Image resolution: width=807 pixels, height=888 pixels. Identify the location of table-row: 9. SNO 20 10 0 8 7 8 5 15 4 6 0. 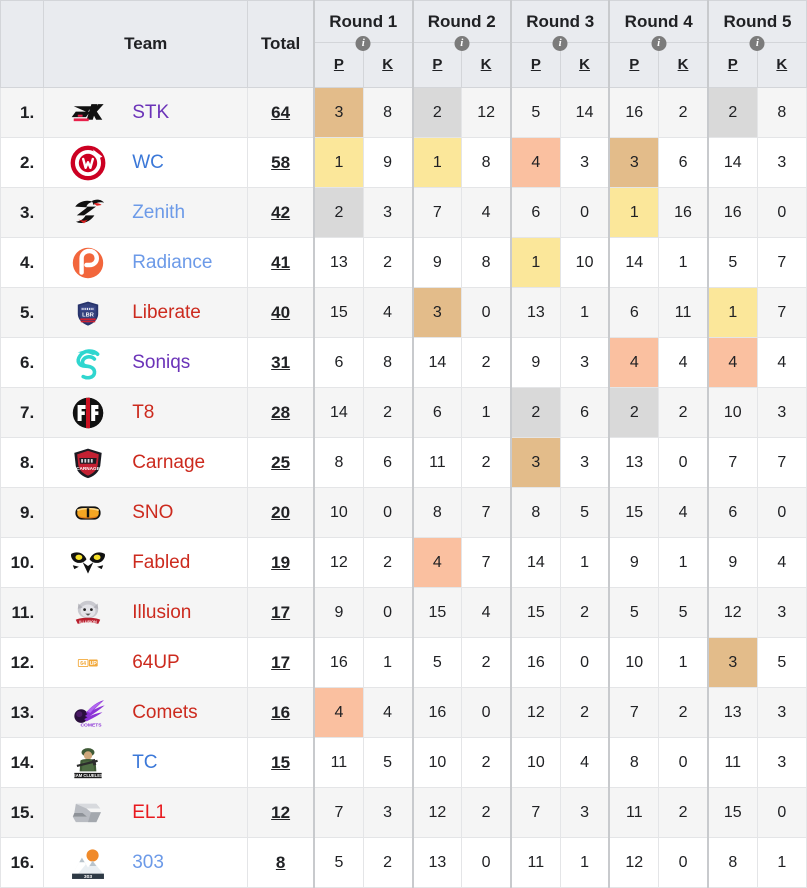
(403, 512).